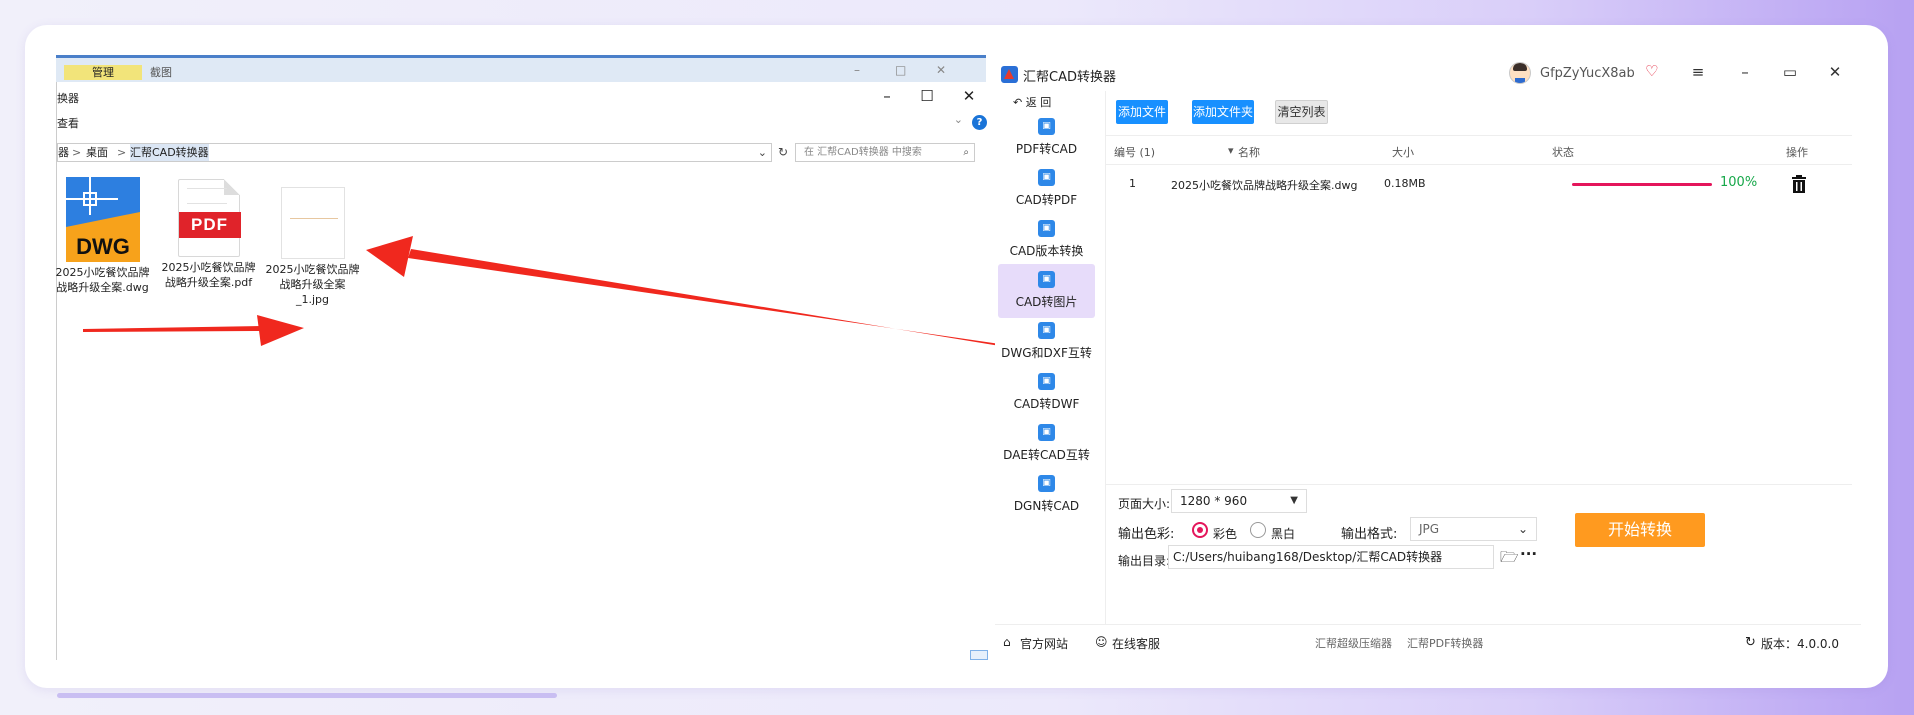 The width and height of the screenshot is (1914, 715). I want to click on radio-color, so click(1200, 530).